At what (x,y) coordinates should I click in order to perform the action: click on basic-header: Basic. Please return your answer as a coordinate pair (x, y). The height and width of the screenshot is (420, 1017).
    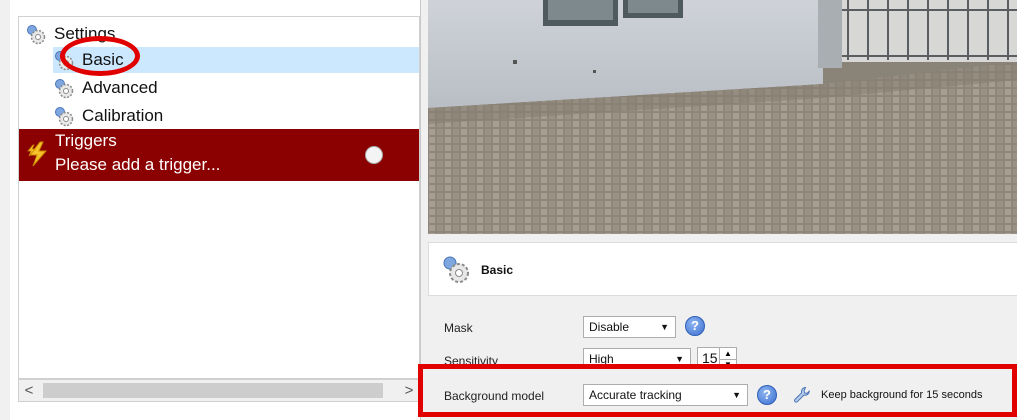
    Looking at the image, I should click on (722, 269).